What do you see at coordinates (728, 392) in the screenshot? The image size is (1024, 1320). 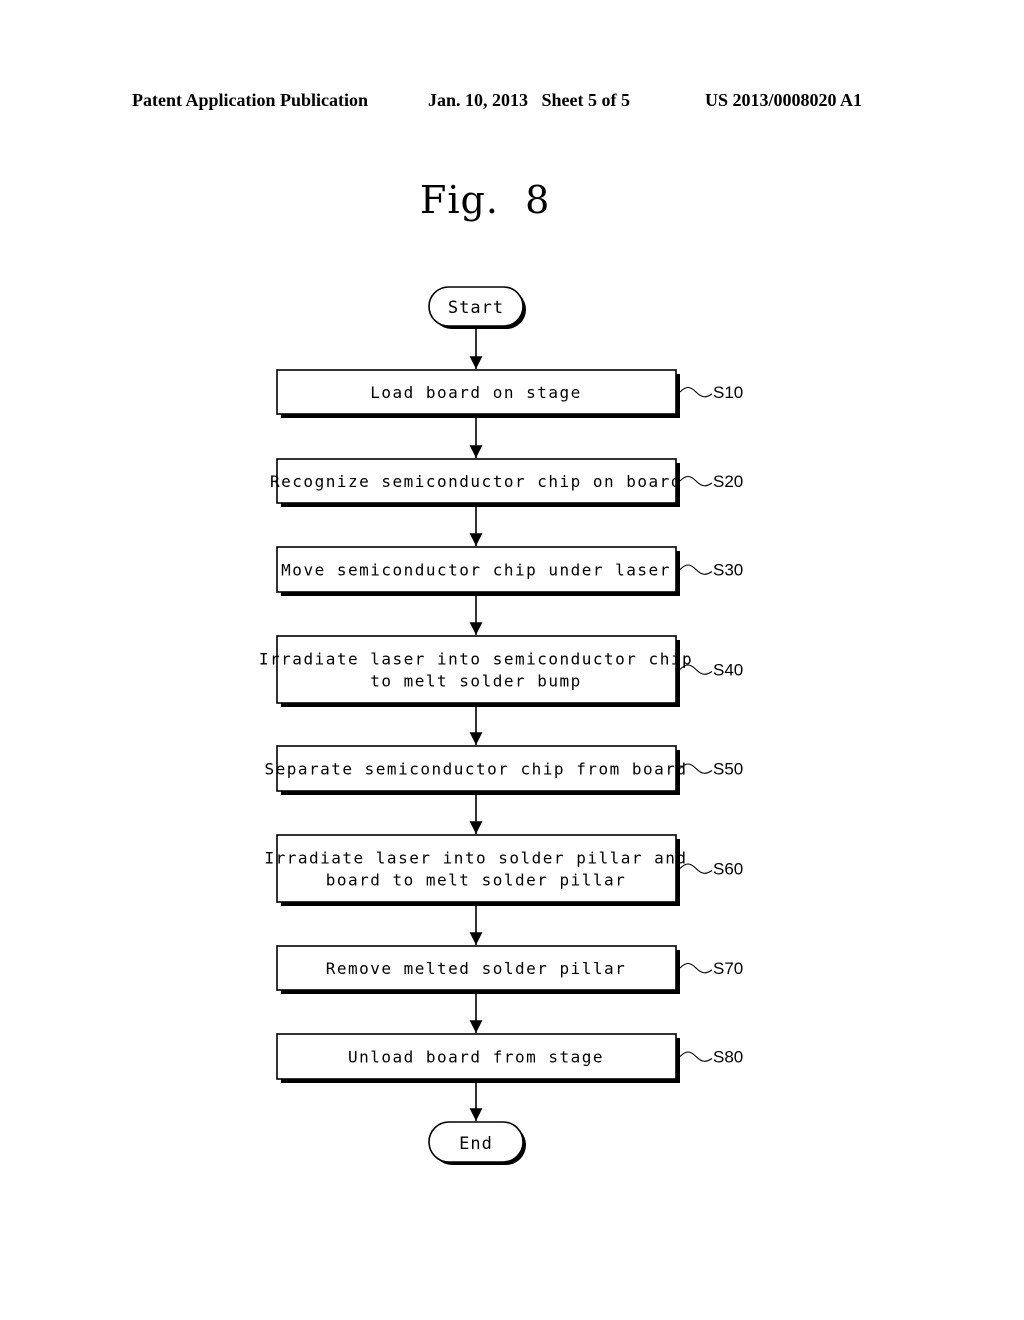 I see `step-reference-label: S10` at bounding box center [728, 392].